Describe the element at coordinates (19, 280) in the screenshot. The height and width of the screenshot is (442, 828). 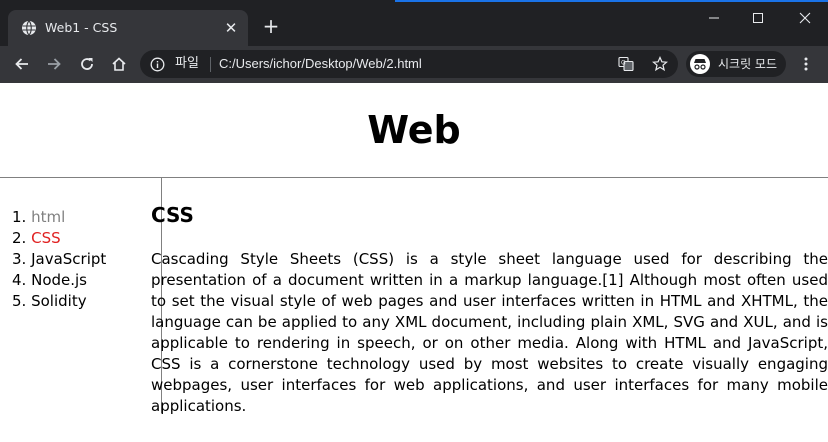
I see `list-number: 4.` at that location.